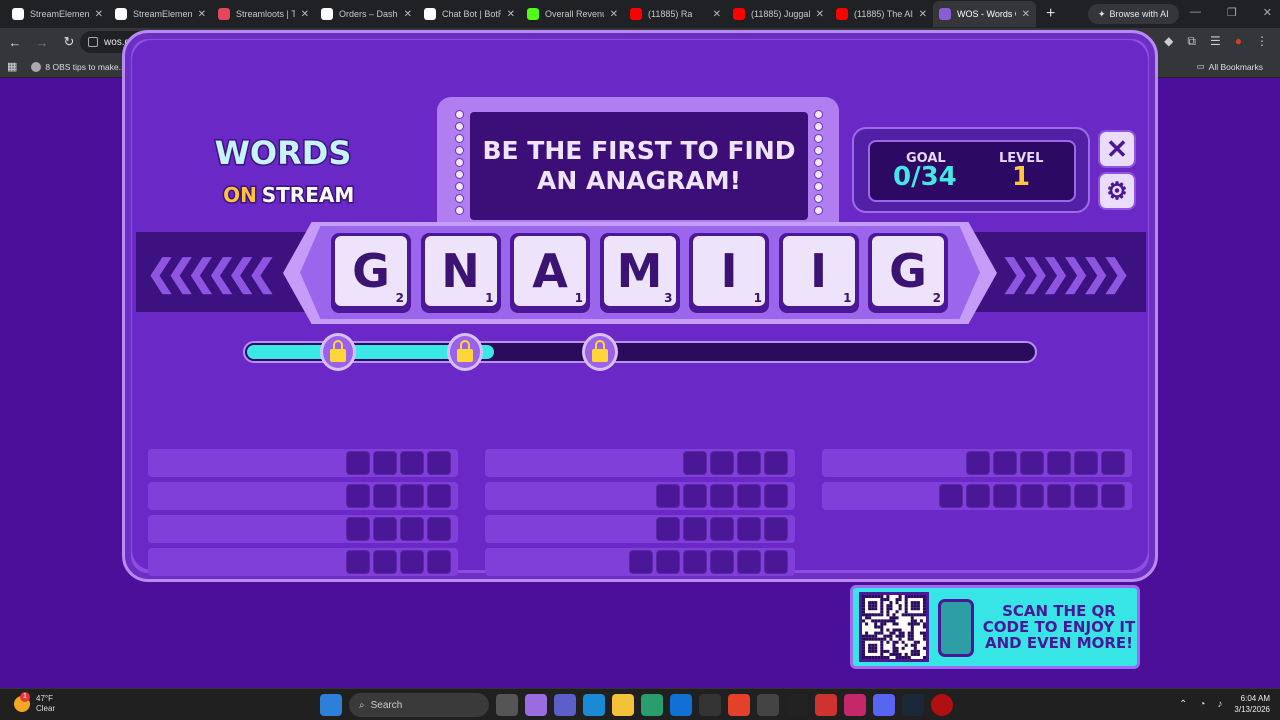 This screenshot has width=1280, height=720. Describe the element at coordinates (1252, 704) in the screenshot. I see `clock: 6:04 AM 3/13/2026` at that location.